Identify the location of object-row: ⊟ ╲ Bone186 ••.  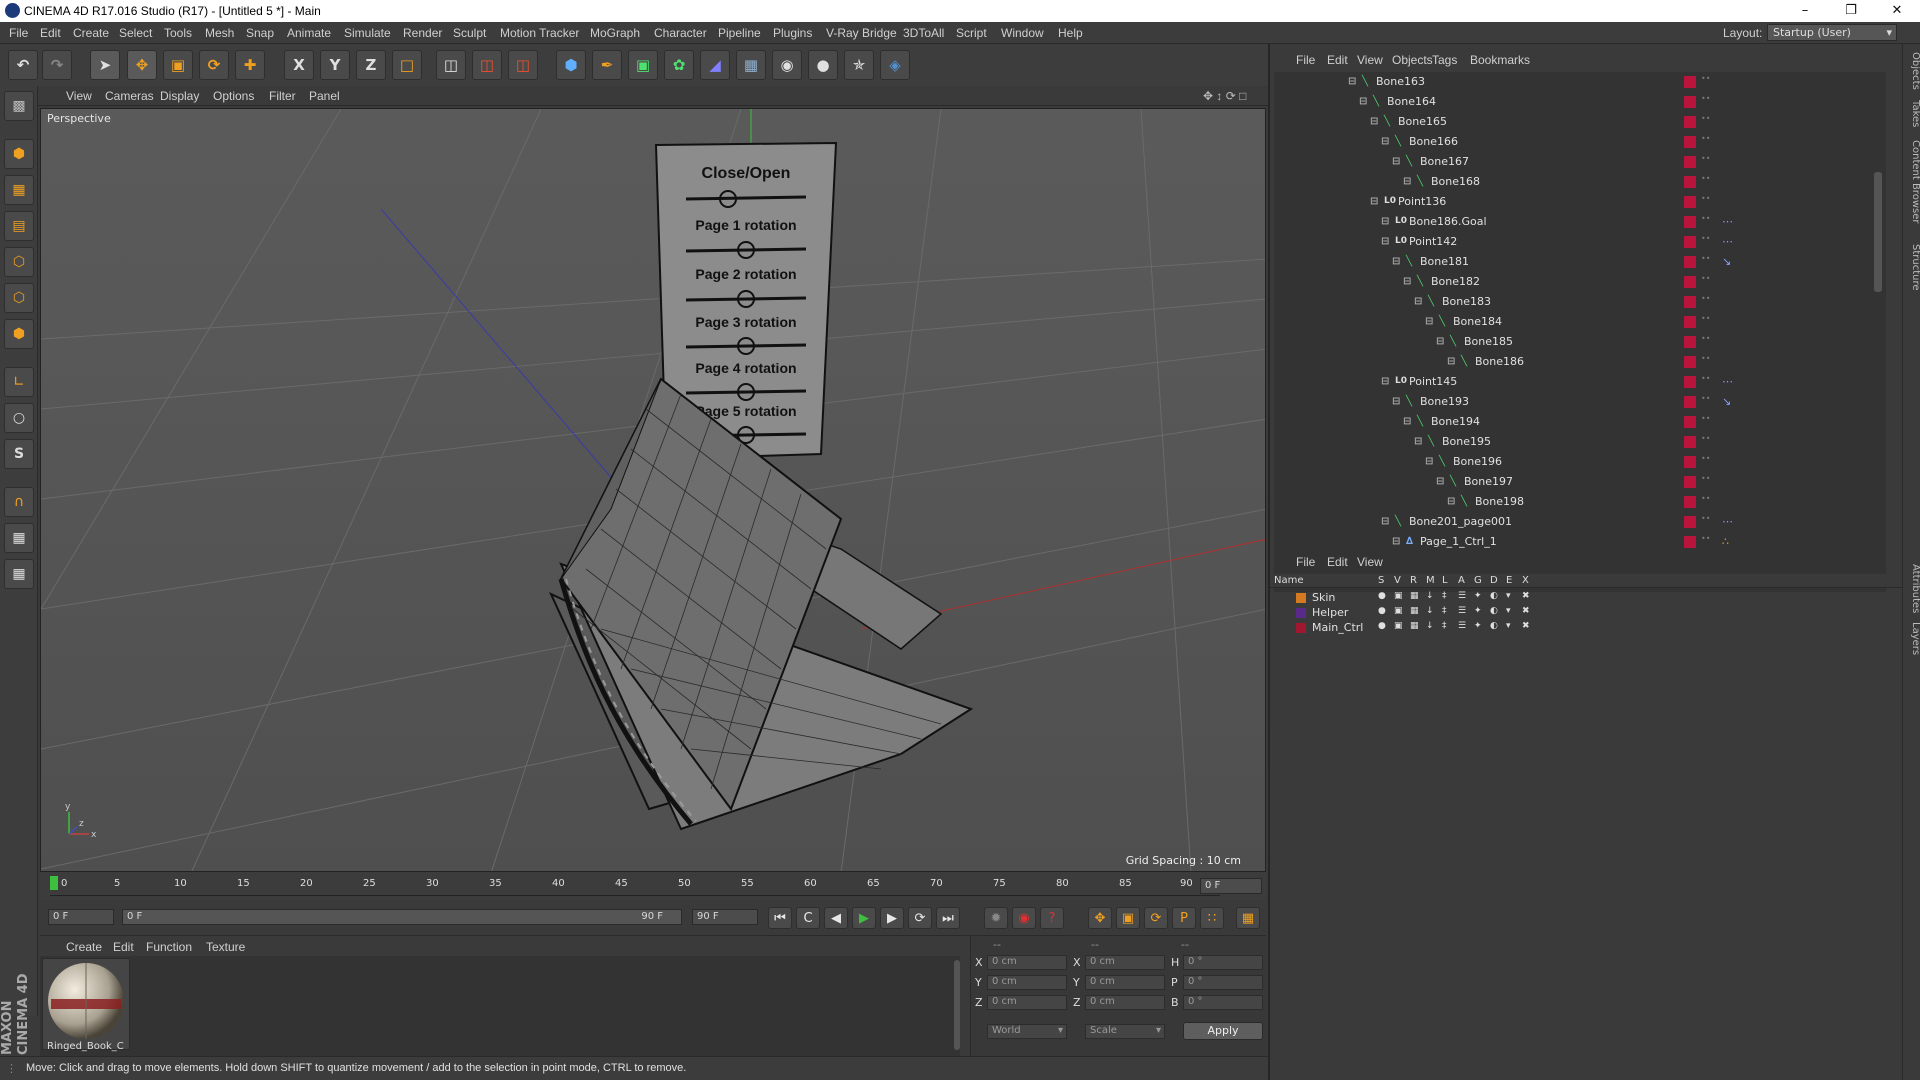
(1580, 362).